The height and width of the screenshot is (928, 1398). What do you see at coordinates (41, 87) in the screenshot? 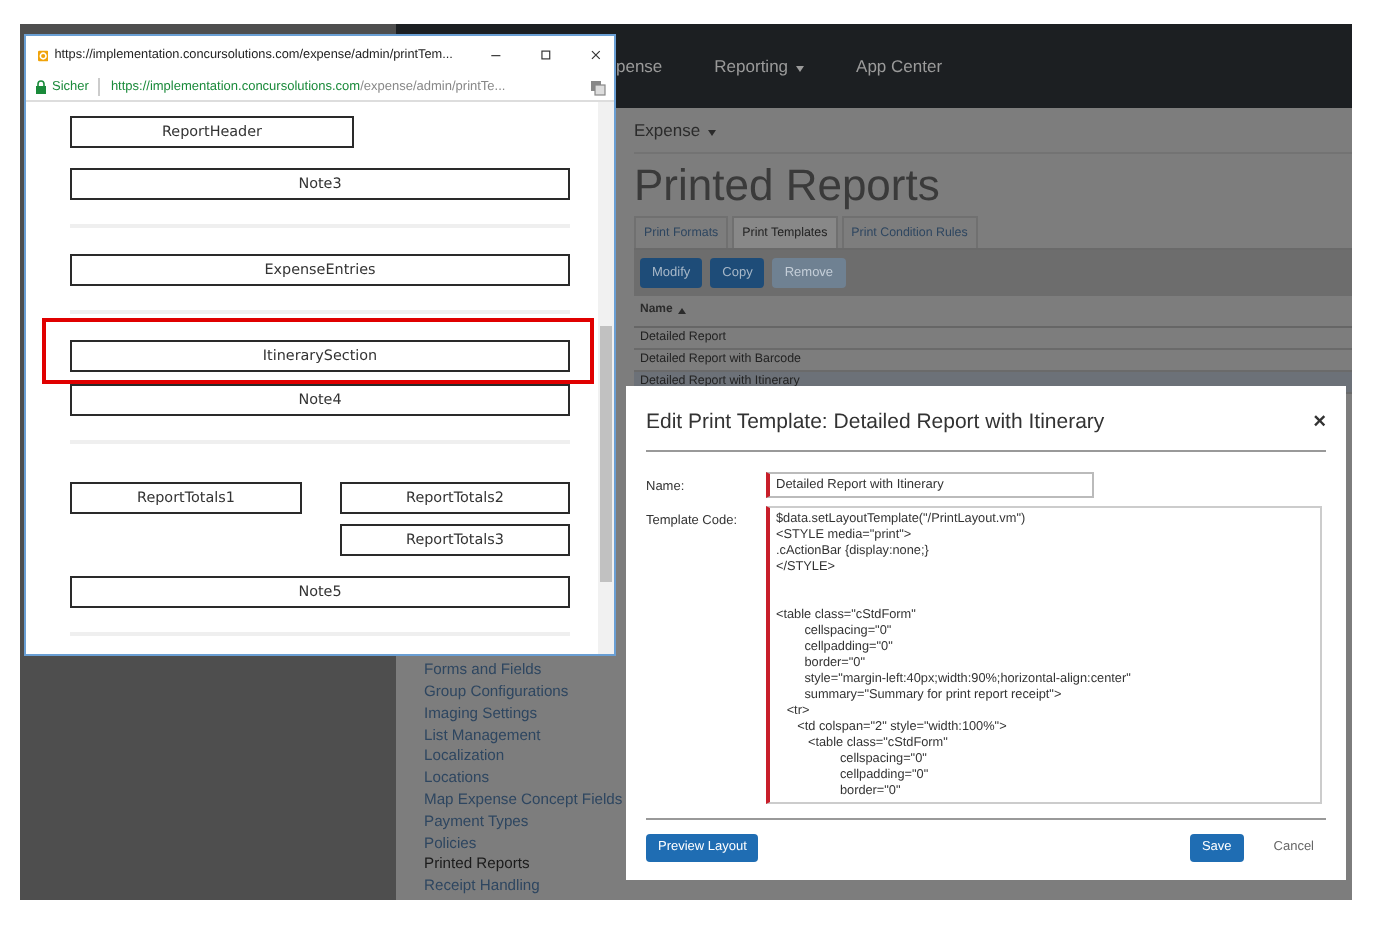
I see `lock-icon` at bounding box center [41, 87].